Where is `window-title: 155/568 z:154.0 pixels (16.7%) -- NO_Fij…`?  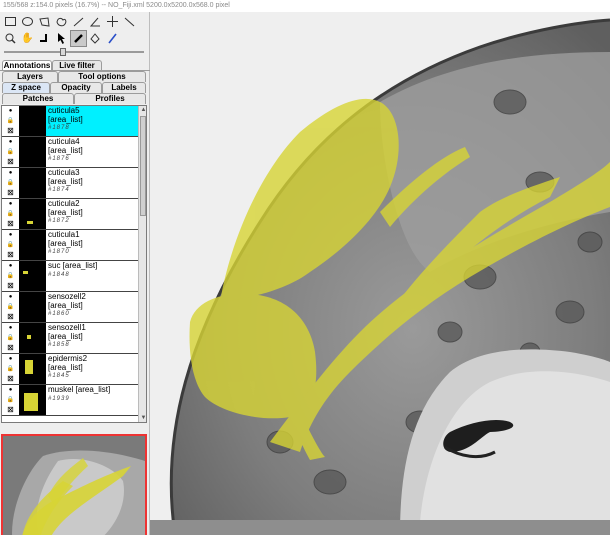 window-title: 155/568 z:154.0 pixels (16.7%) -- NO_Fij… is located at coordinates (305, 6).